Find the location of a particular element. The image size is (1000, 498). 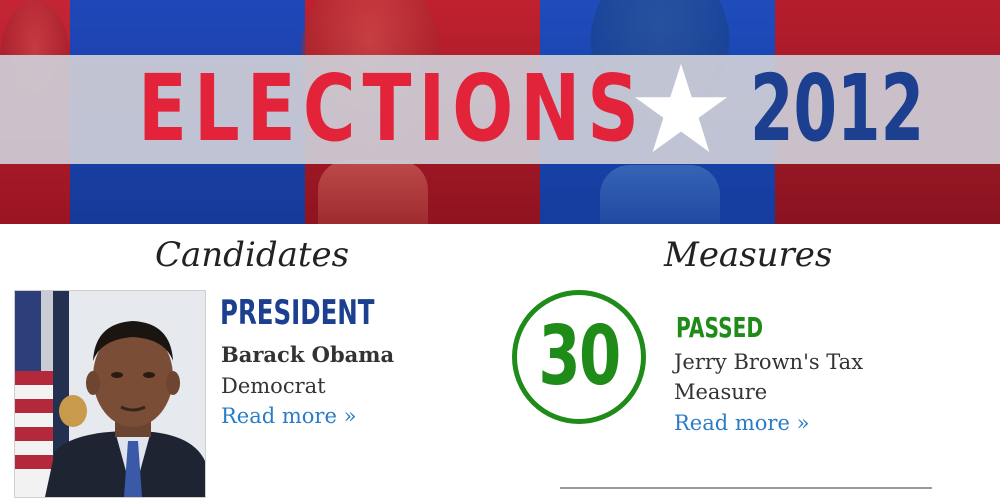

measure-name: Jerry Brown's Tax Measure is located at coordinates (769, 377).